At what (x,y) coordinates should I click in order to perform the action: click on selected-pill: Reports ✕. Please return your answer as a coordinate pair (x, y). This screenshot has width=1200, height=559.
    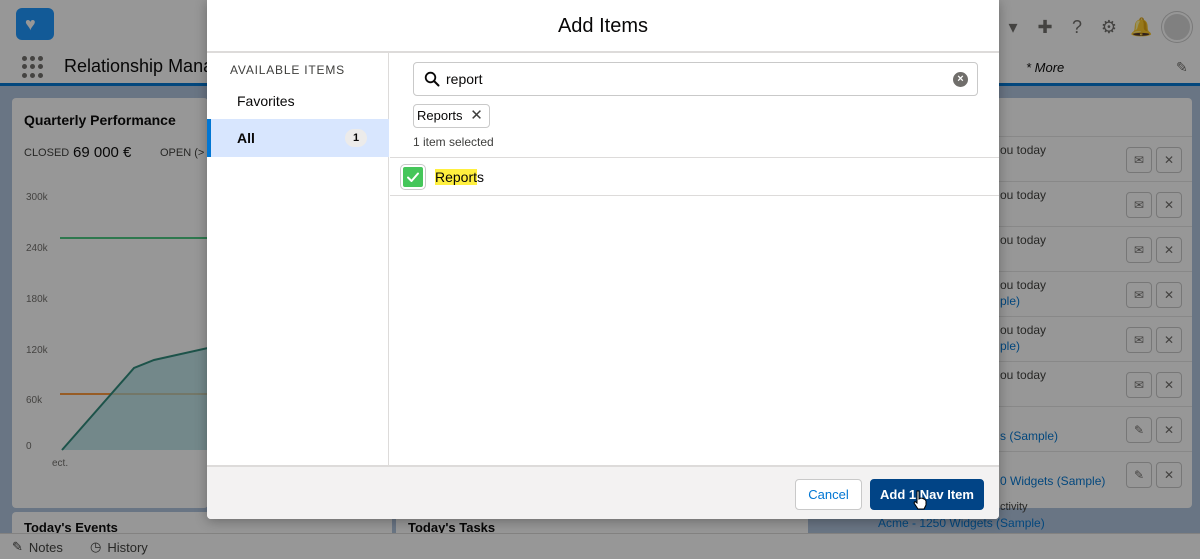
    Looking at the image, I should click on (451, 116).